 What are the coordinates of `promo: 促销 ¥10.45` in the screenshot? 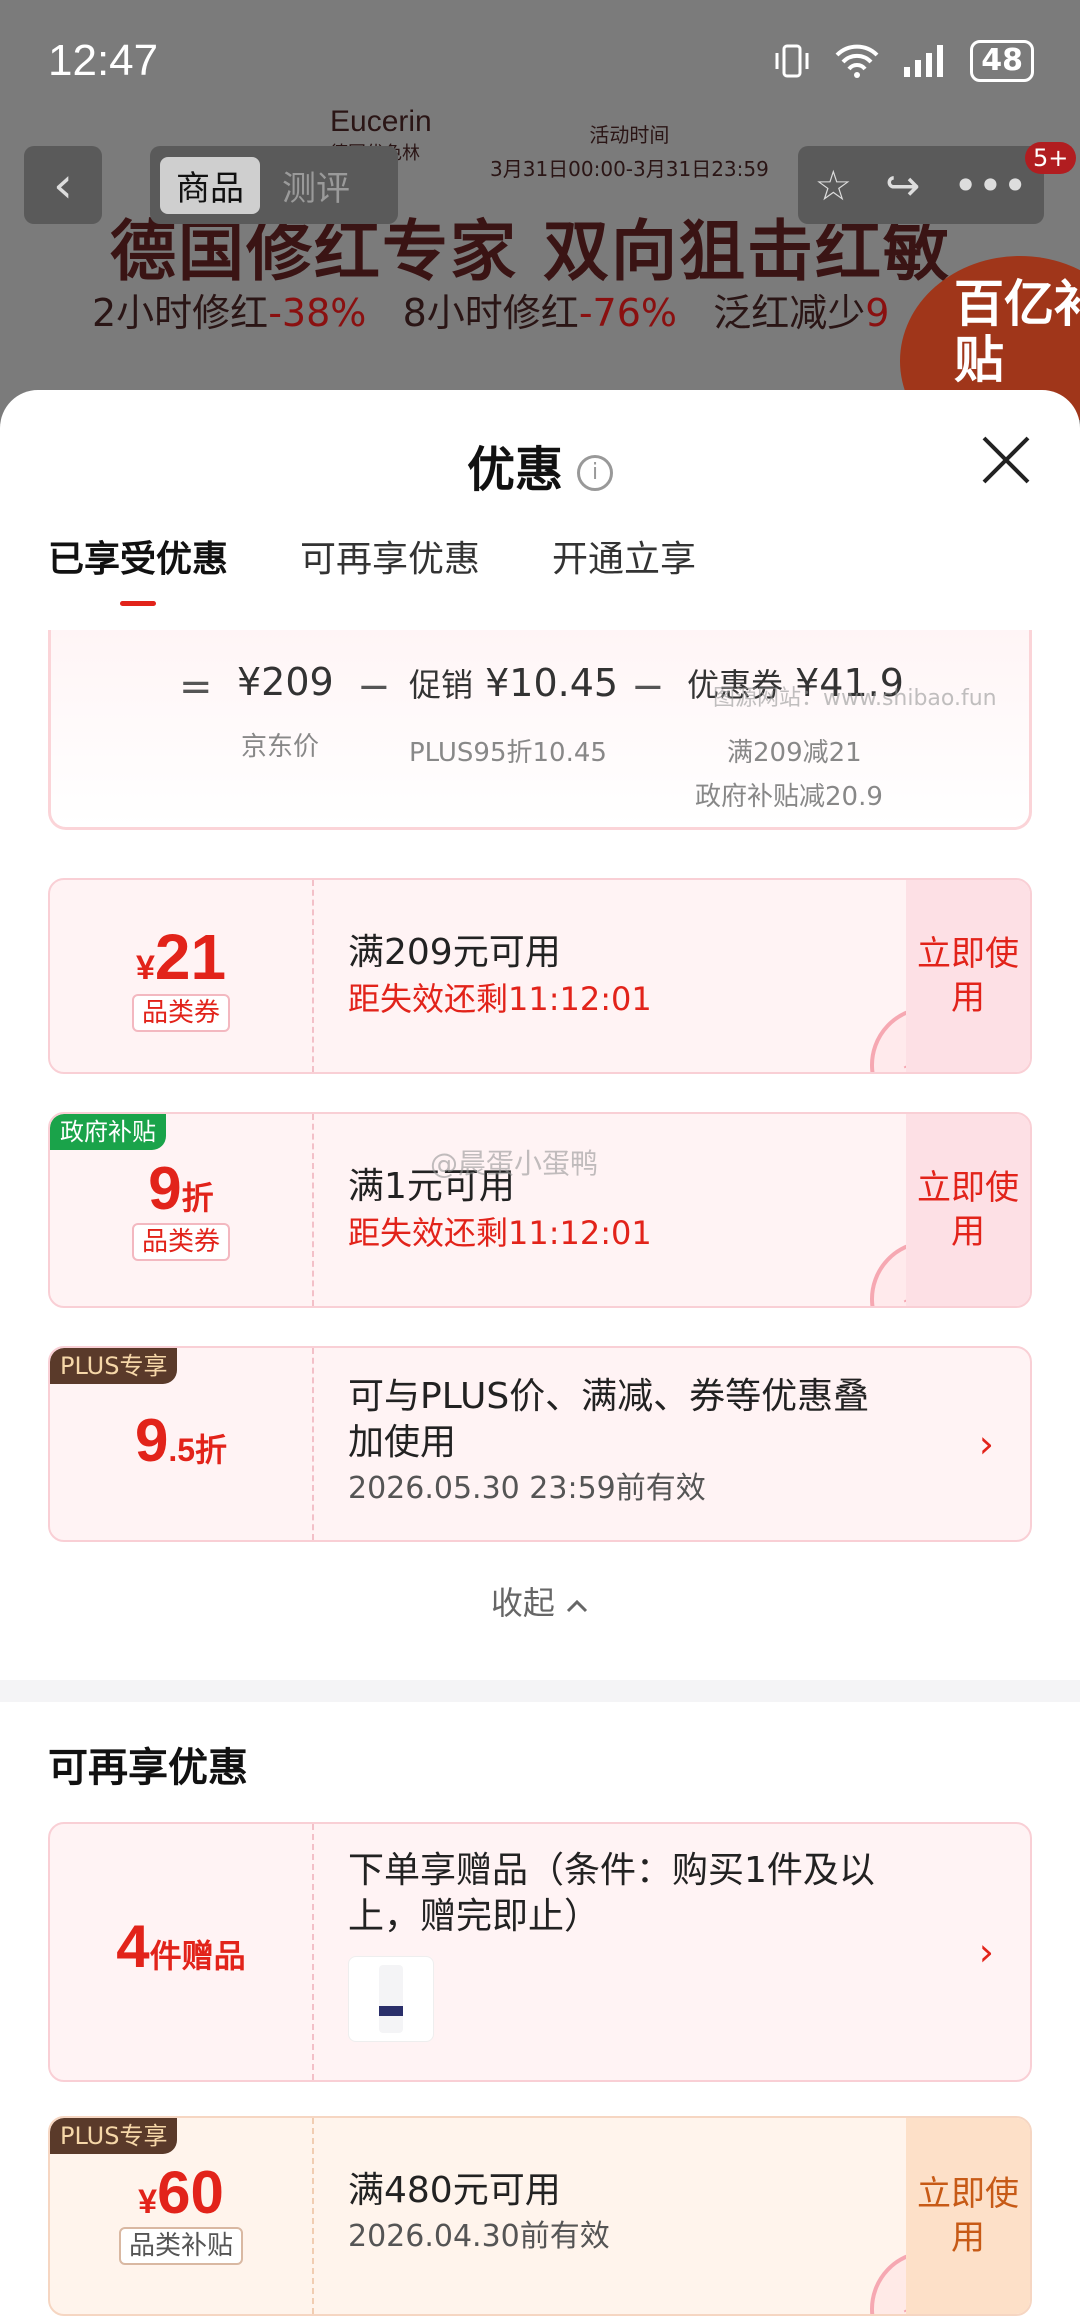 It's located at (514, 683).